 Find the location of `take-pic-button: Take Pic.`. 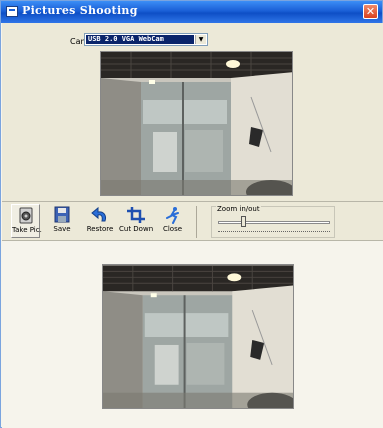

take-pic-button: Take Pic. is located at coordinates (26, 221).